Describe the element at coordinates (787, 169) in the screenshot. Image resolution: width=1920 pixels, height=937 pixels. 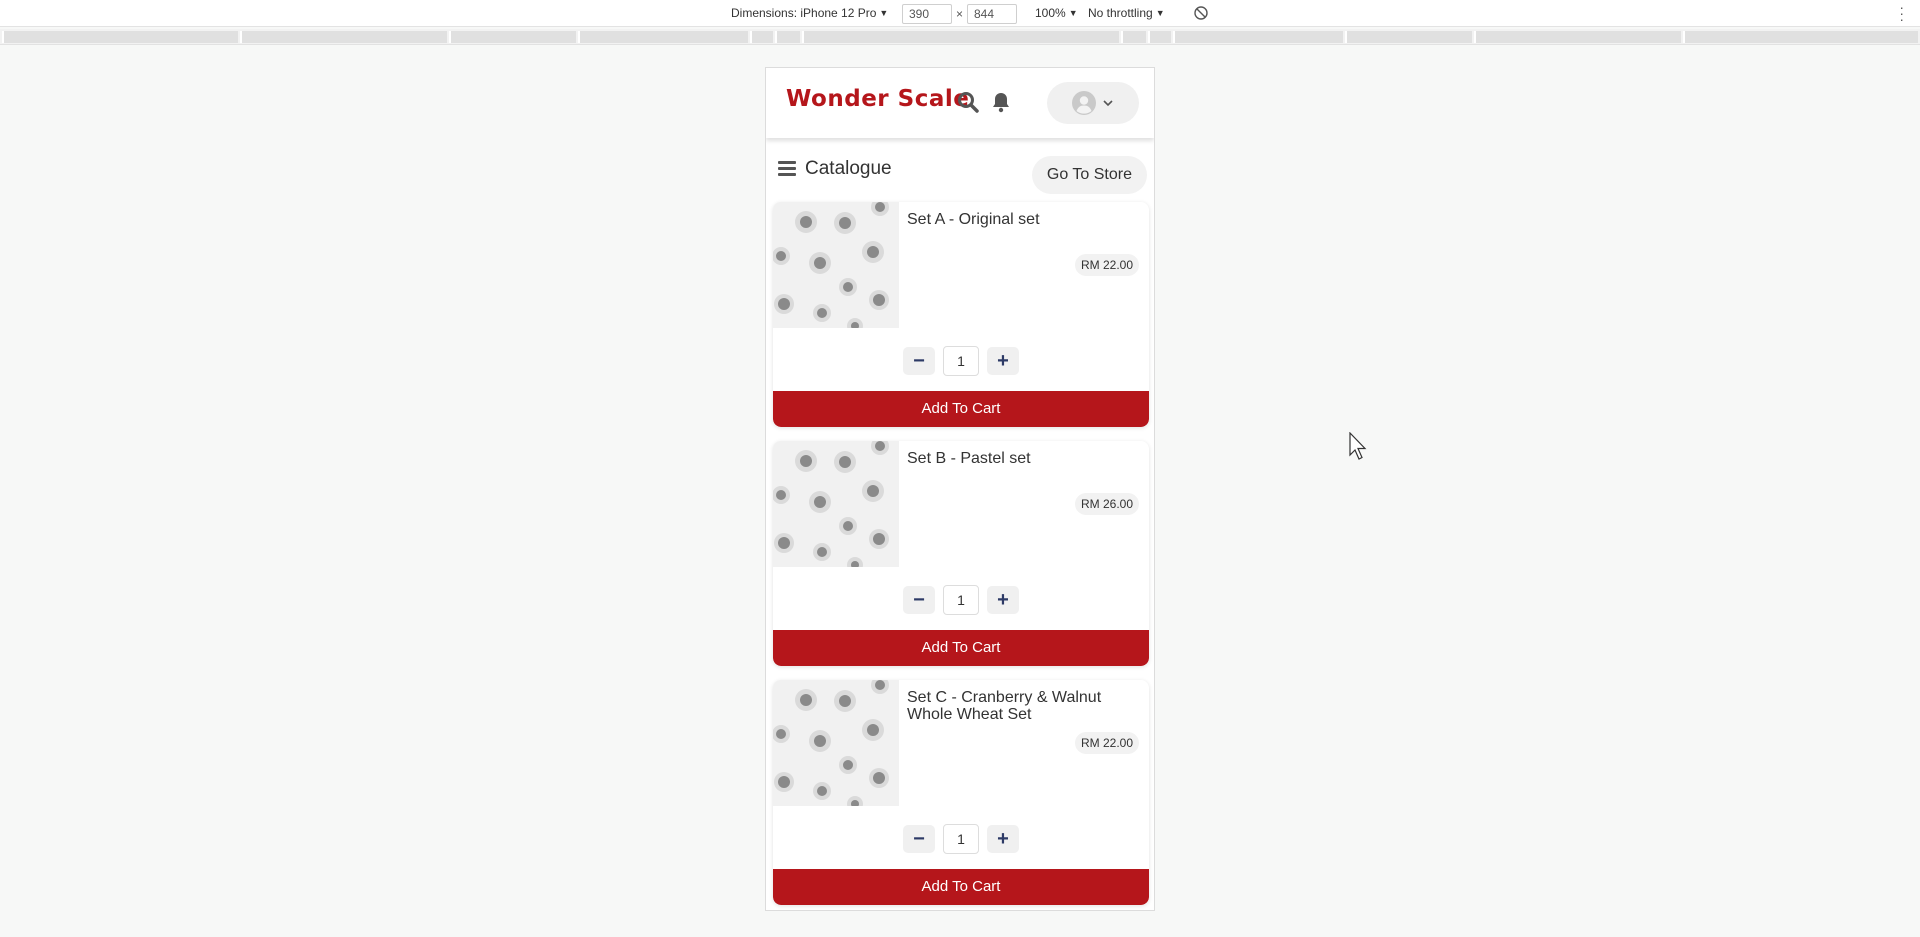
I see `hamburger-menu-icon` at that location.